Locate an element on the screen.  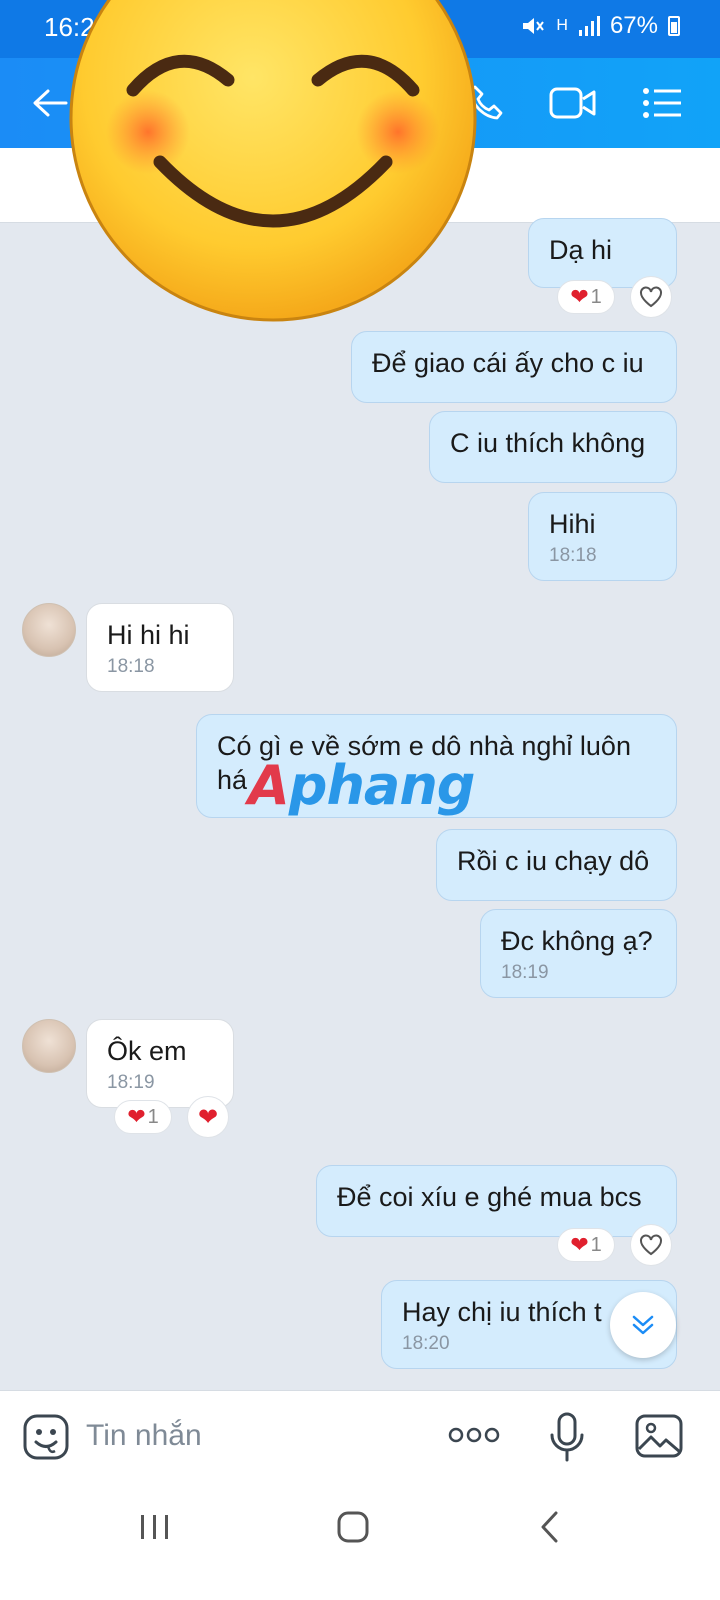
network-type: H is located at coordinates (562, 25).